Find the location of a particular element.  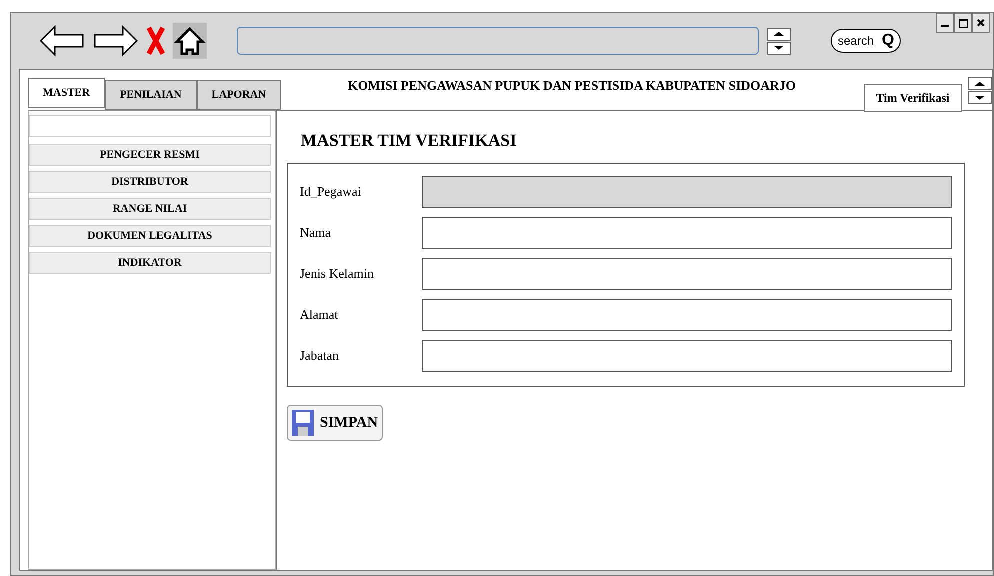

field-label: Id_Pegawai is located at coordinates (331, 192).